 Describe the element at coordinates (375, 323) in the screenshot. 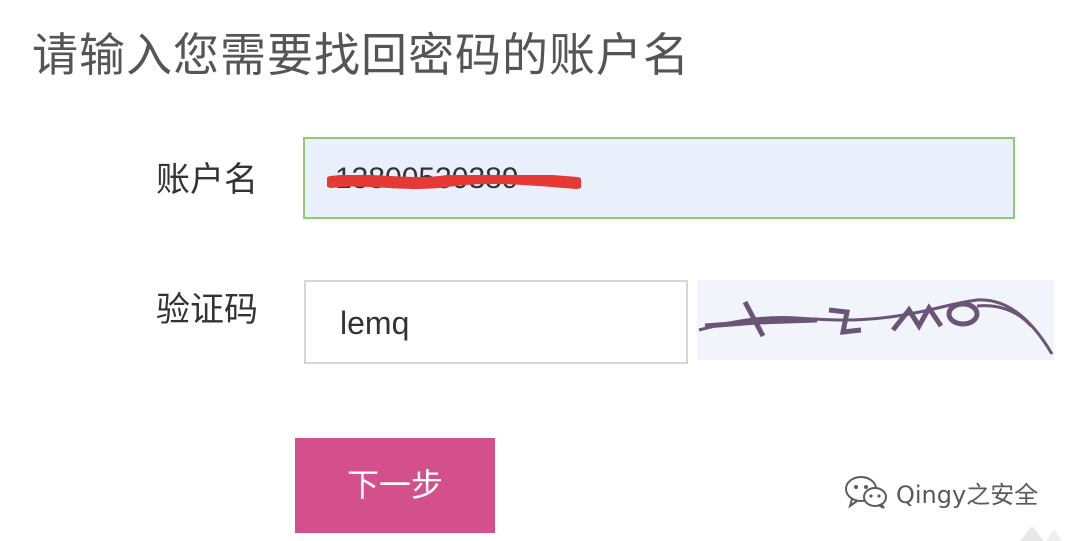

I see `captcha-value: lemq` at that location.